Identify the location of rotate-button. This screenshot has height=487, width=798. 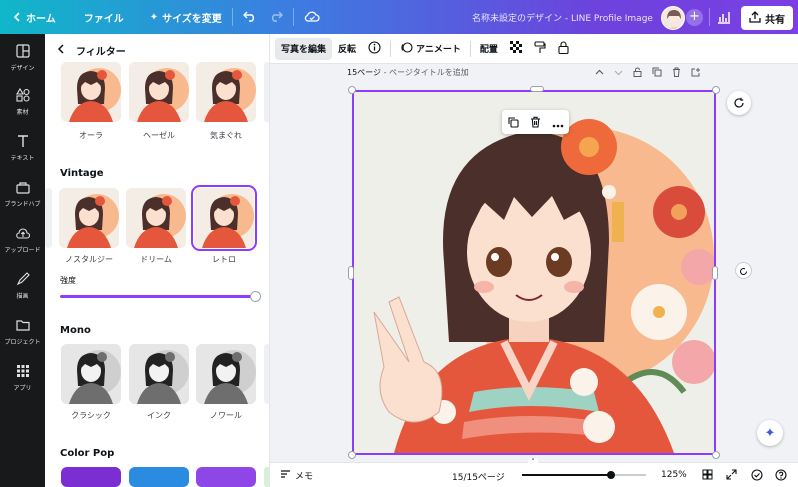
(743, 270).